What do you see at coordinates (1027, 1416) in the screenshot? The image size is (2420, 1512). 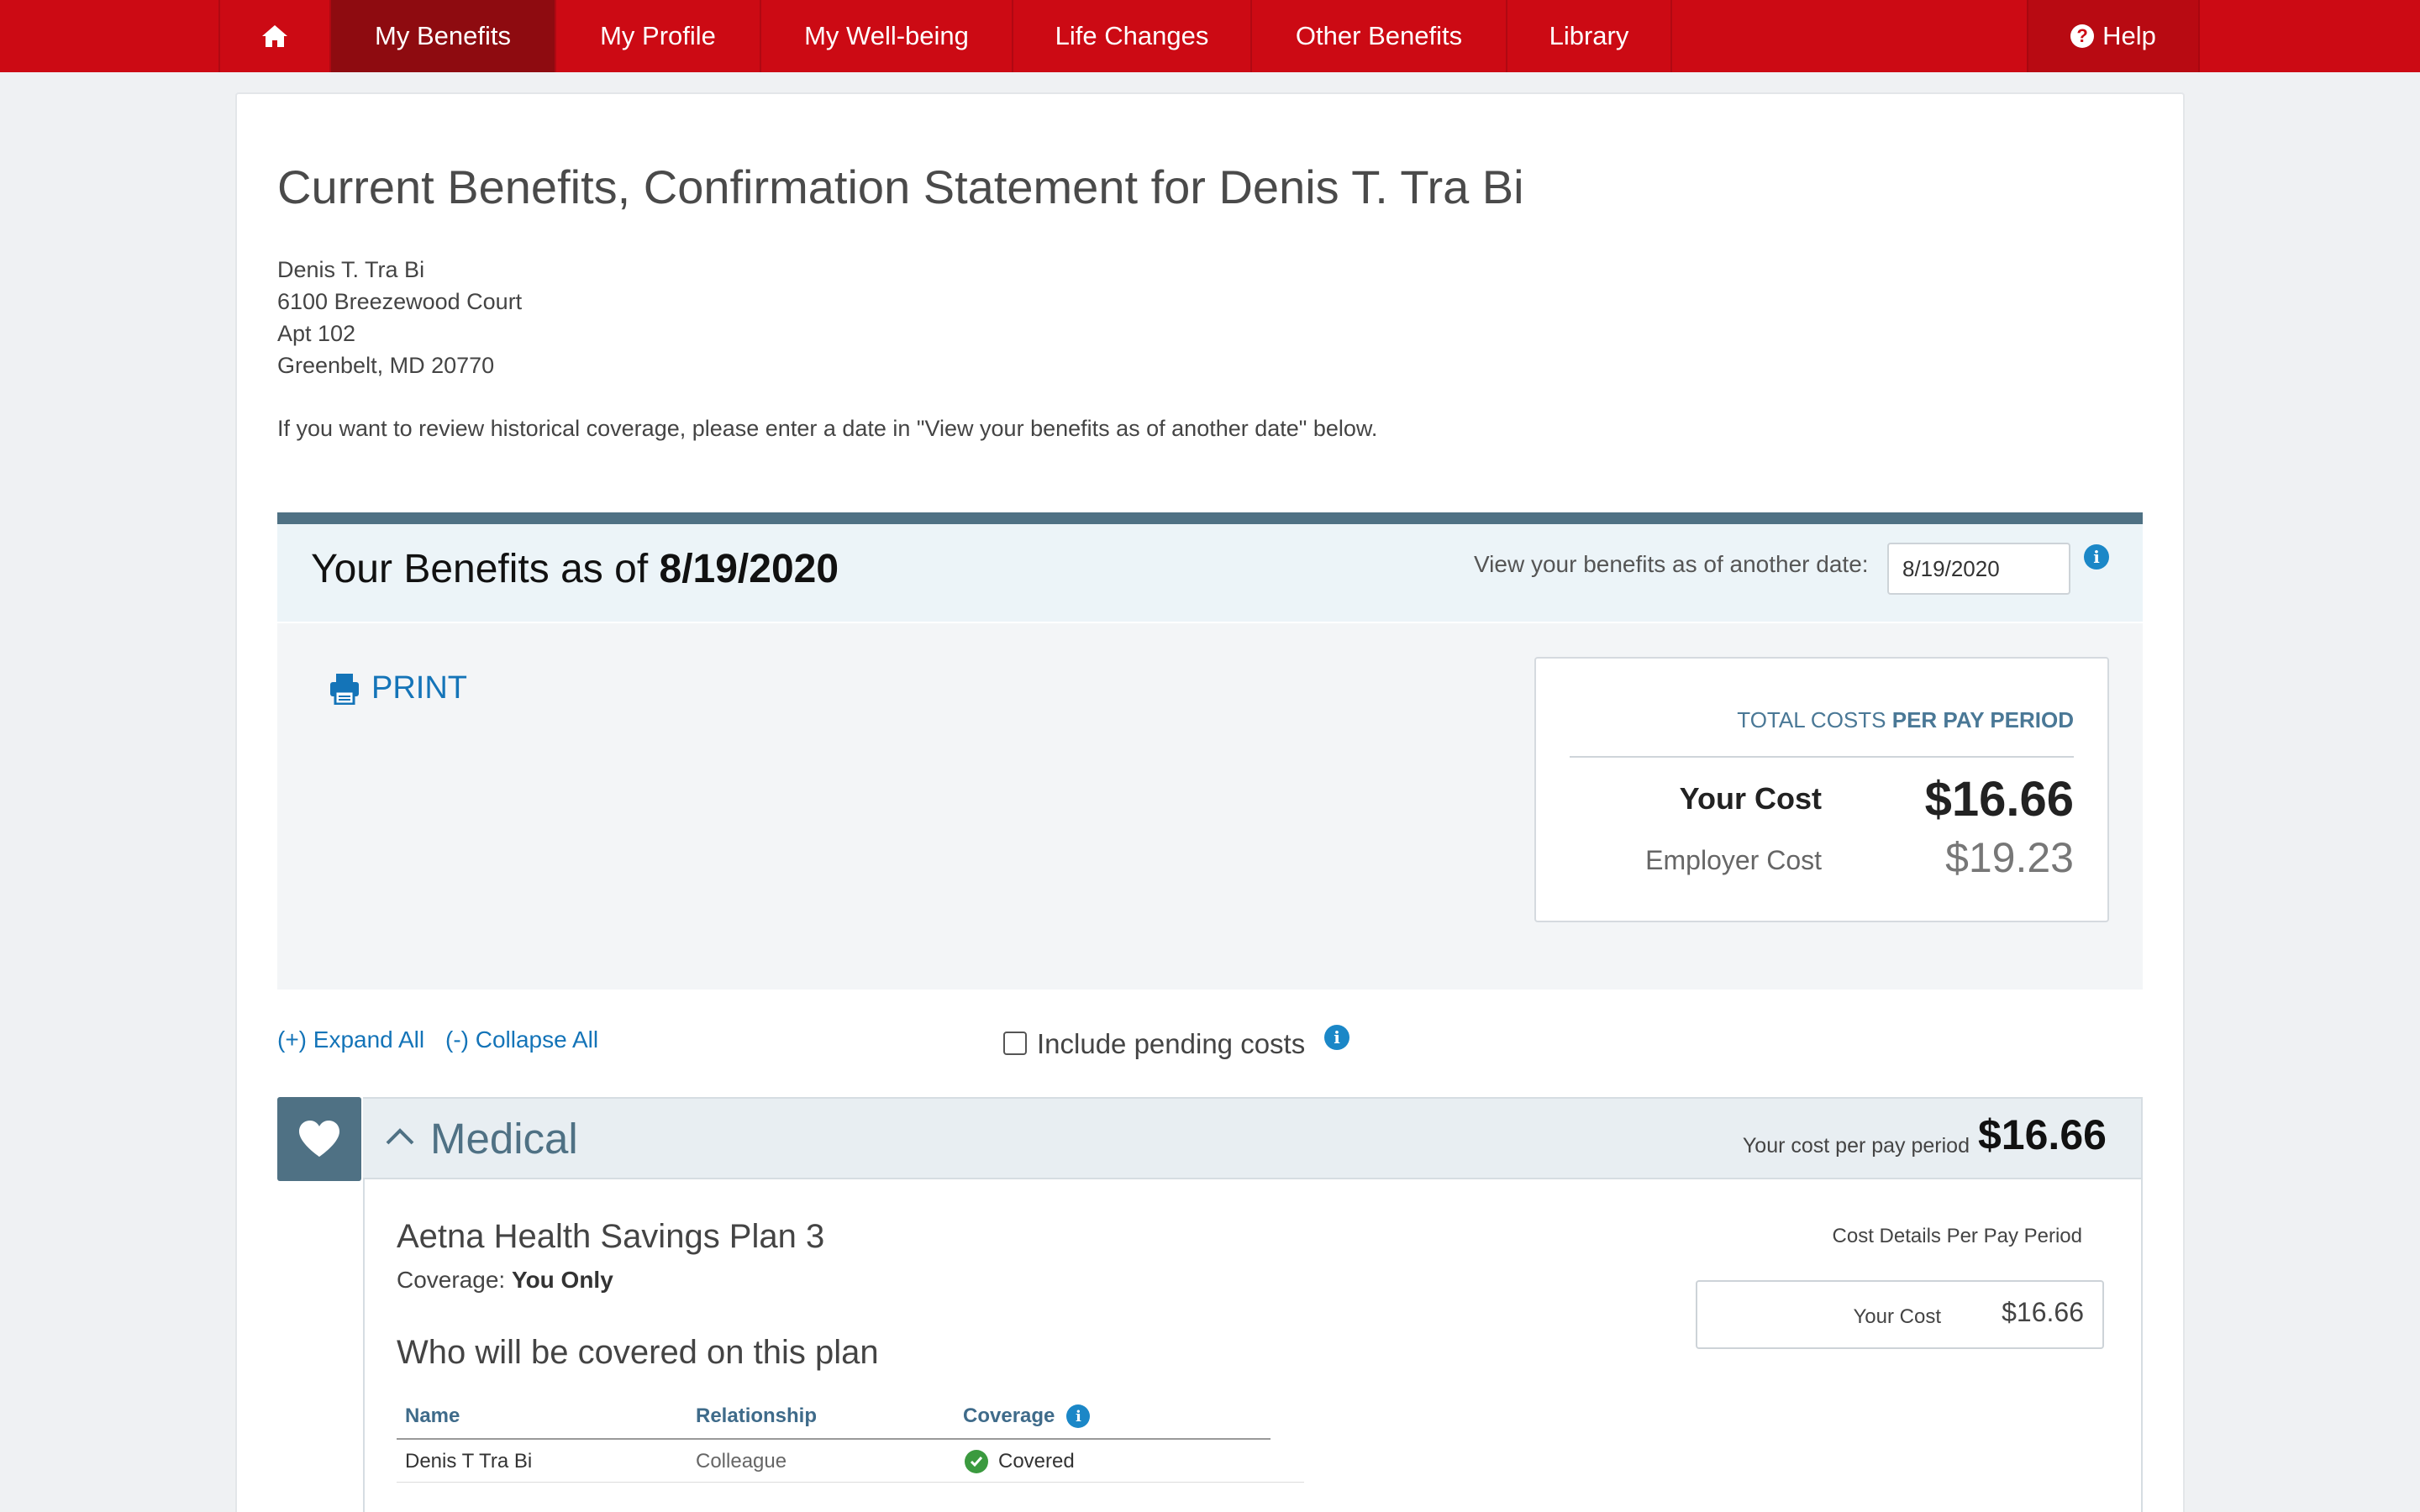 I see `table-header-coverage: Coverage i` at bounding box center [1027, 1416].